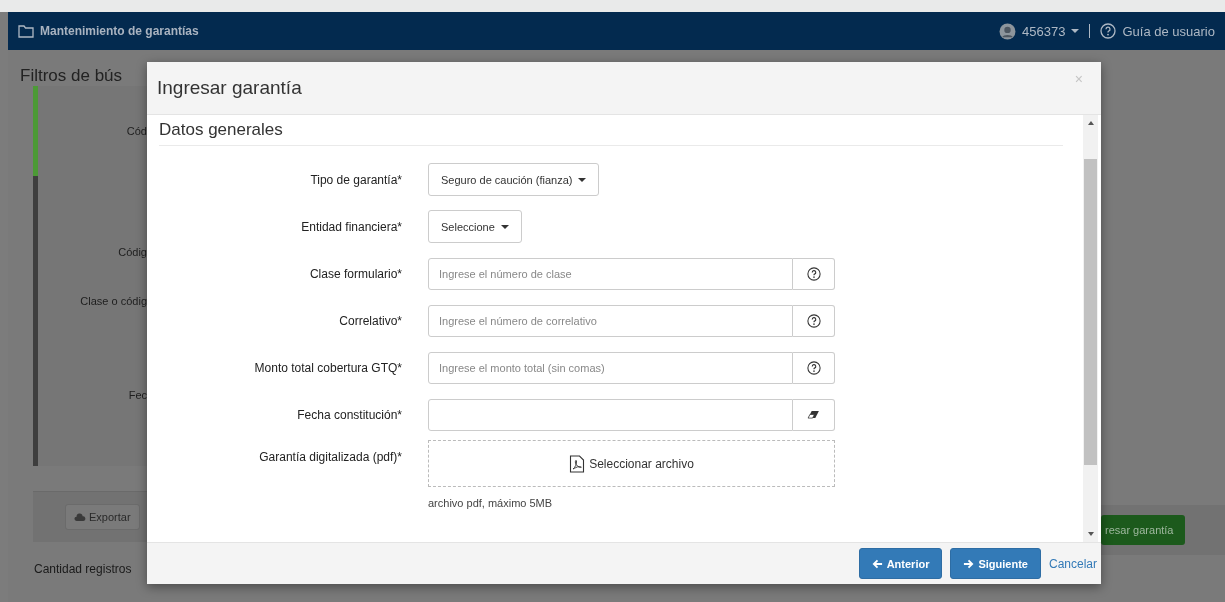 This screenshot has height=602, width=1225. What do you see at coordinates (1090, 123) in the screenshot?
I see `scroll-up-icon` at bounding box center [1090, 123].